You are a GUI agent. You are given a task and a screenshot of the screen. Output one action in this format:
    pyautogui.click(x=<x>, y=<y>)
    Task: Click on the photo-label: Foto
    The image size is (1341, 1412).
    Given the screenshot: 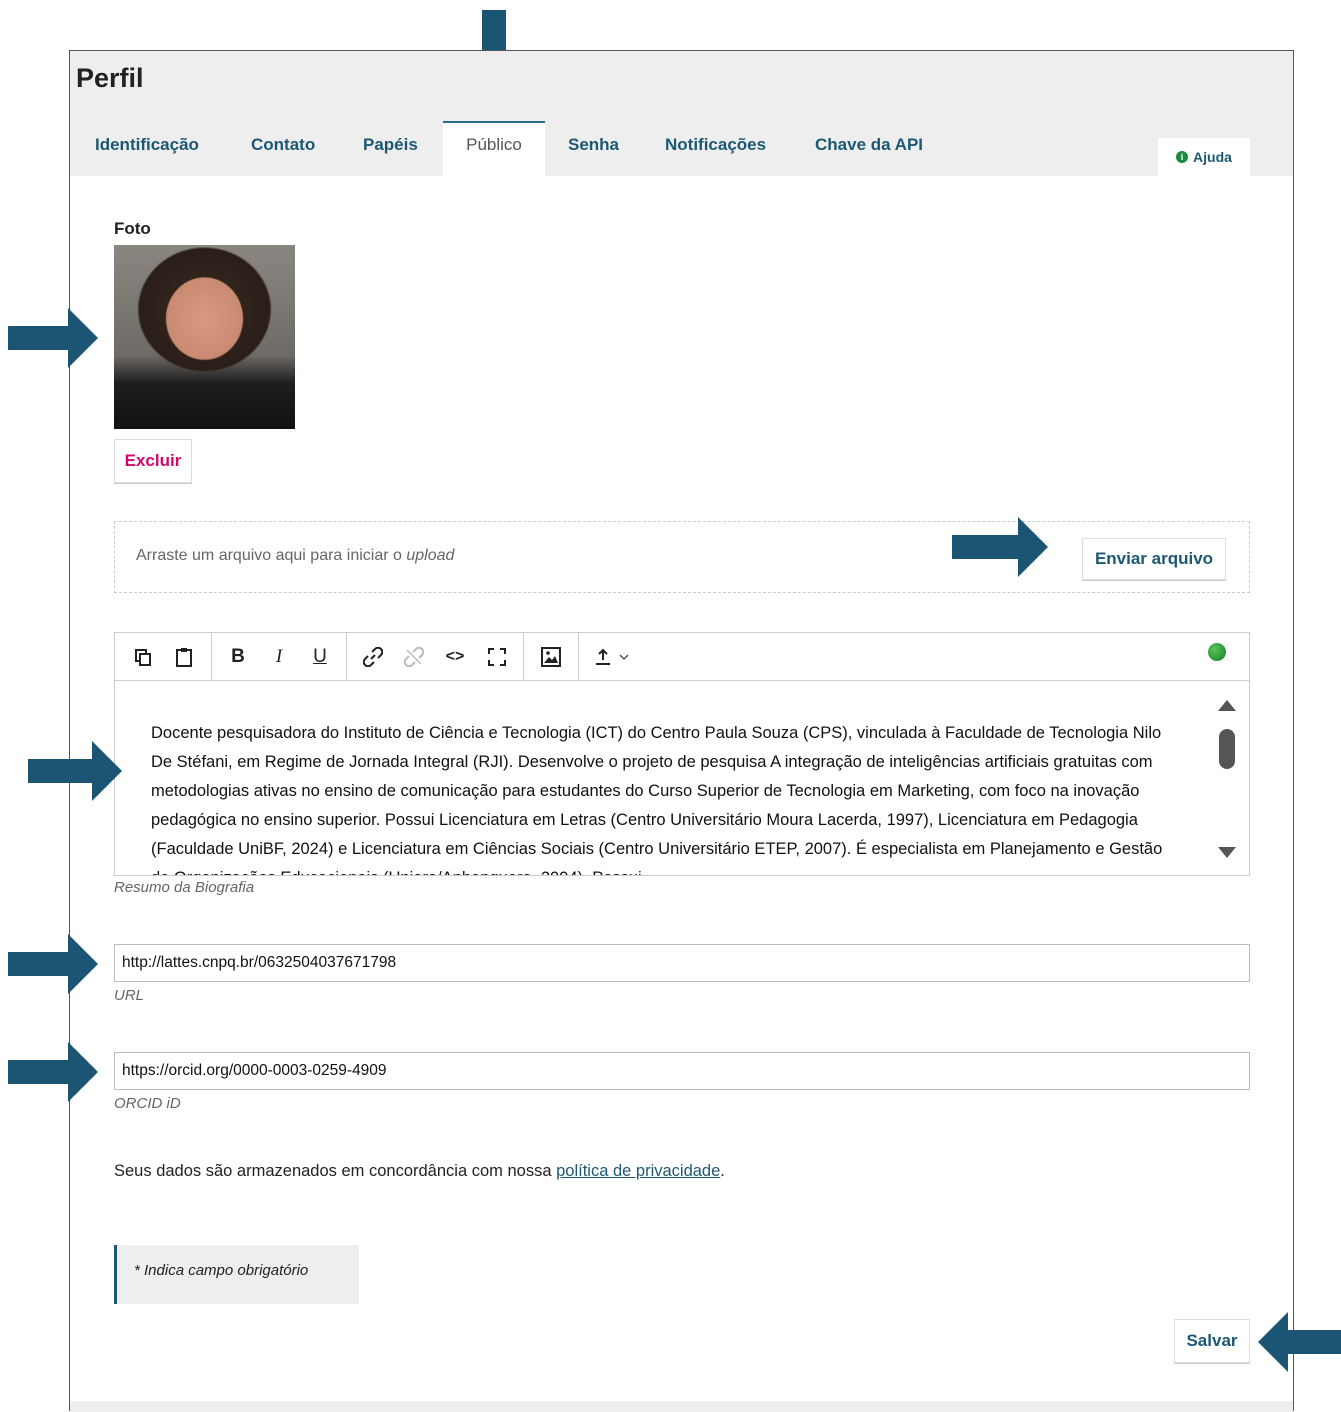 What is the action you would take?
    pyautogui.click(x=132, y=228)
    